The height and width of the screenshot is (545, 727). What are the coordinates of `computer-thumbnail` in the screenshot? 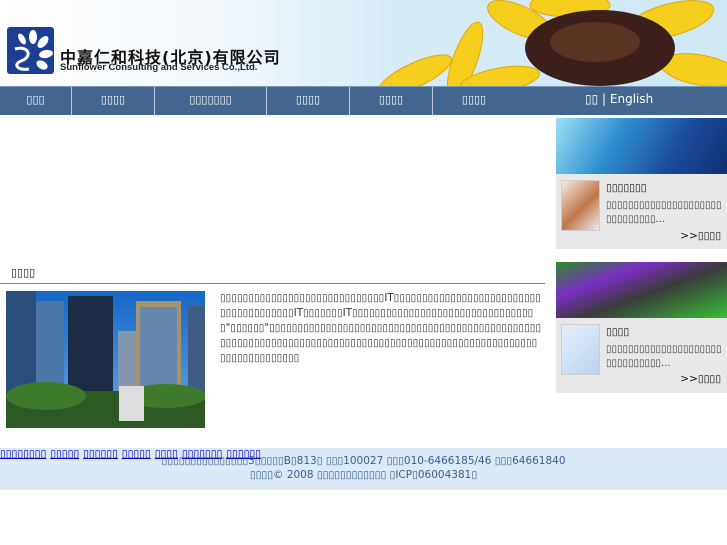 It's located at (580, 349).